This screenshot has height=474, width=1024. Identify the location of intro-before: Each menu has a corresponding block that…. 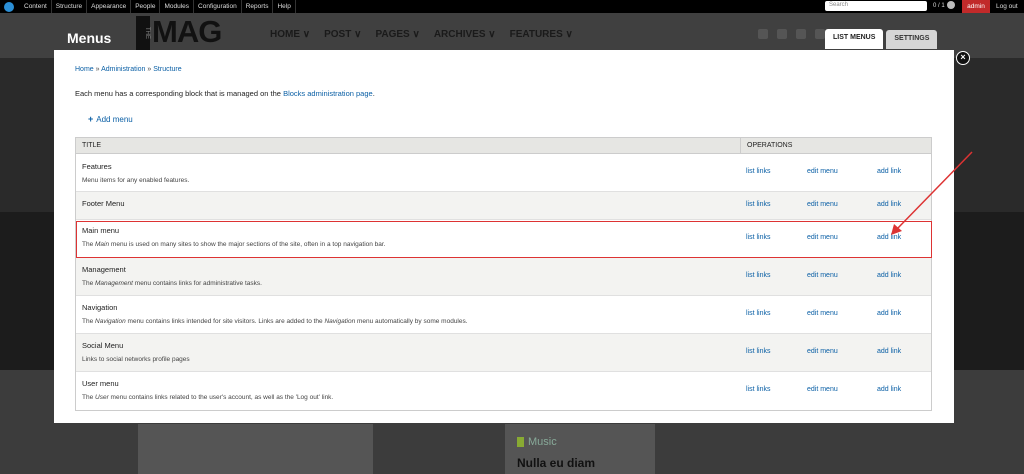
(179, 93).